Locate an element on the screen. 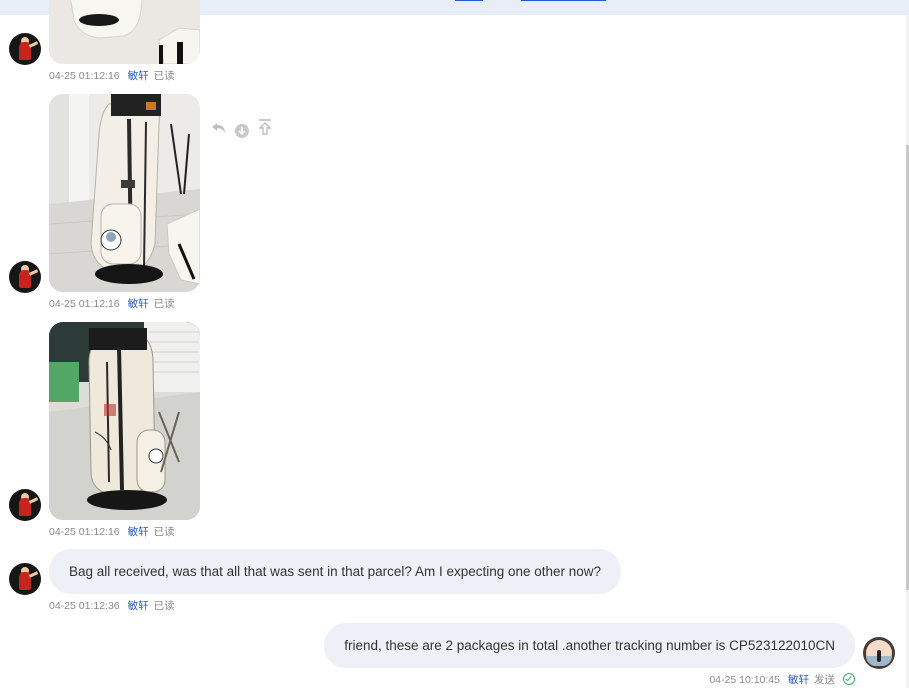 The image size is (909, 688). message-time: 04-25 10:10:45 is located at coordinates (744, 680).